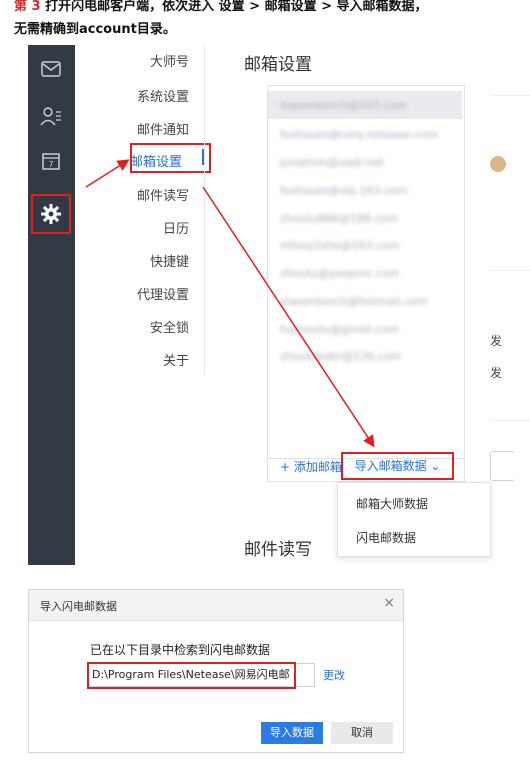 Image resolution: width=530 pixels, height=766 pixels. What do you see at coordinates (389, 603) in the screenshot?
I see `close-icon: ×` at bounding box center [389, 603].